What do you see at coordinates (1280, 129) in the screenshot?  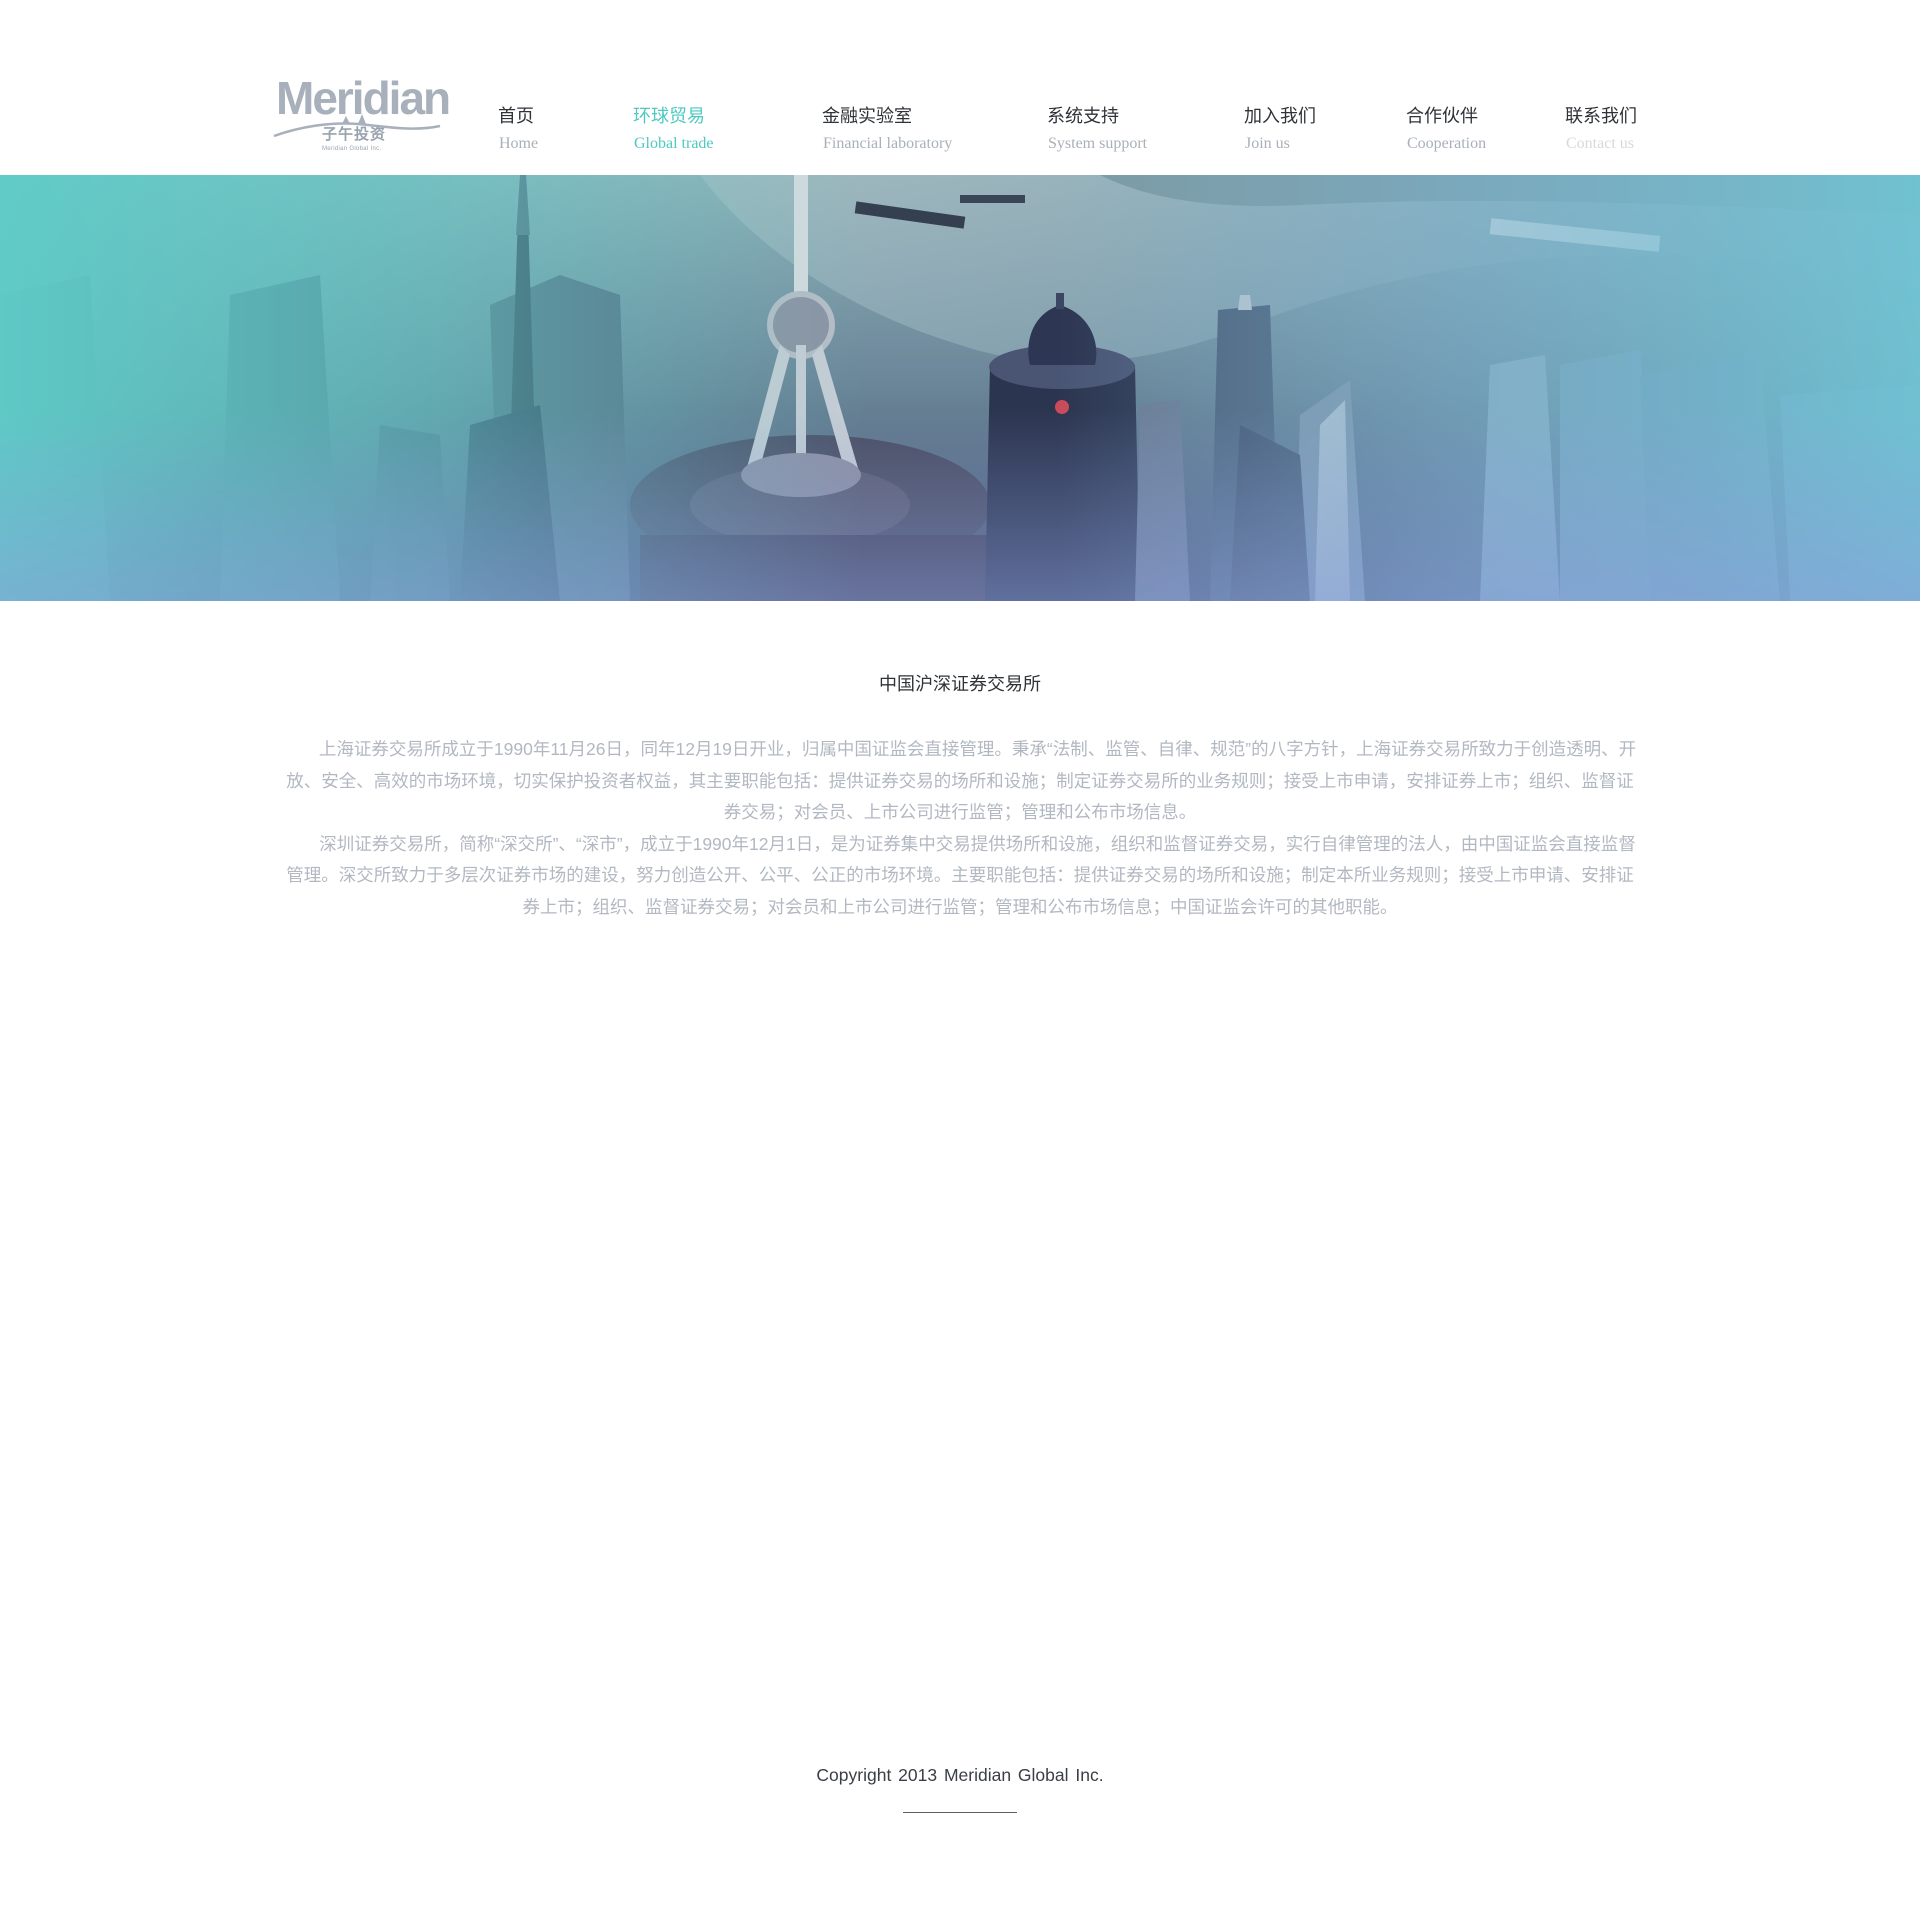 I see `nav-item-join-us: 加入我们 Join us` at bounding box center [1280, 129].